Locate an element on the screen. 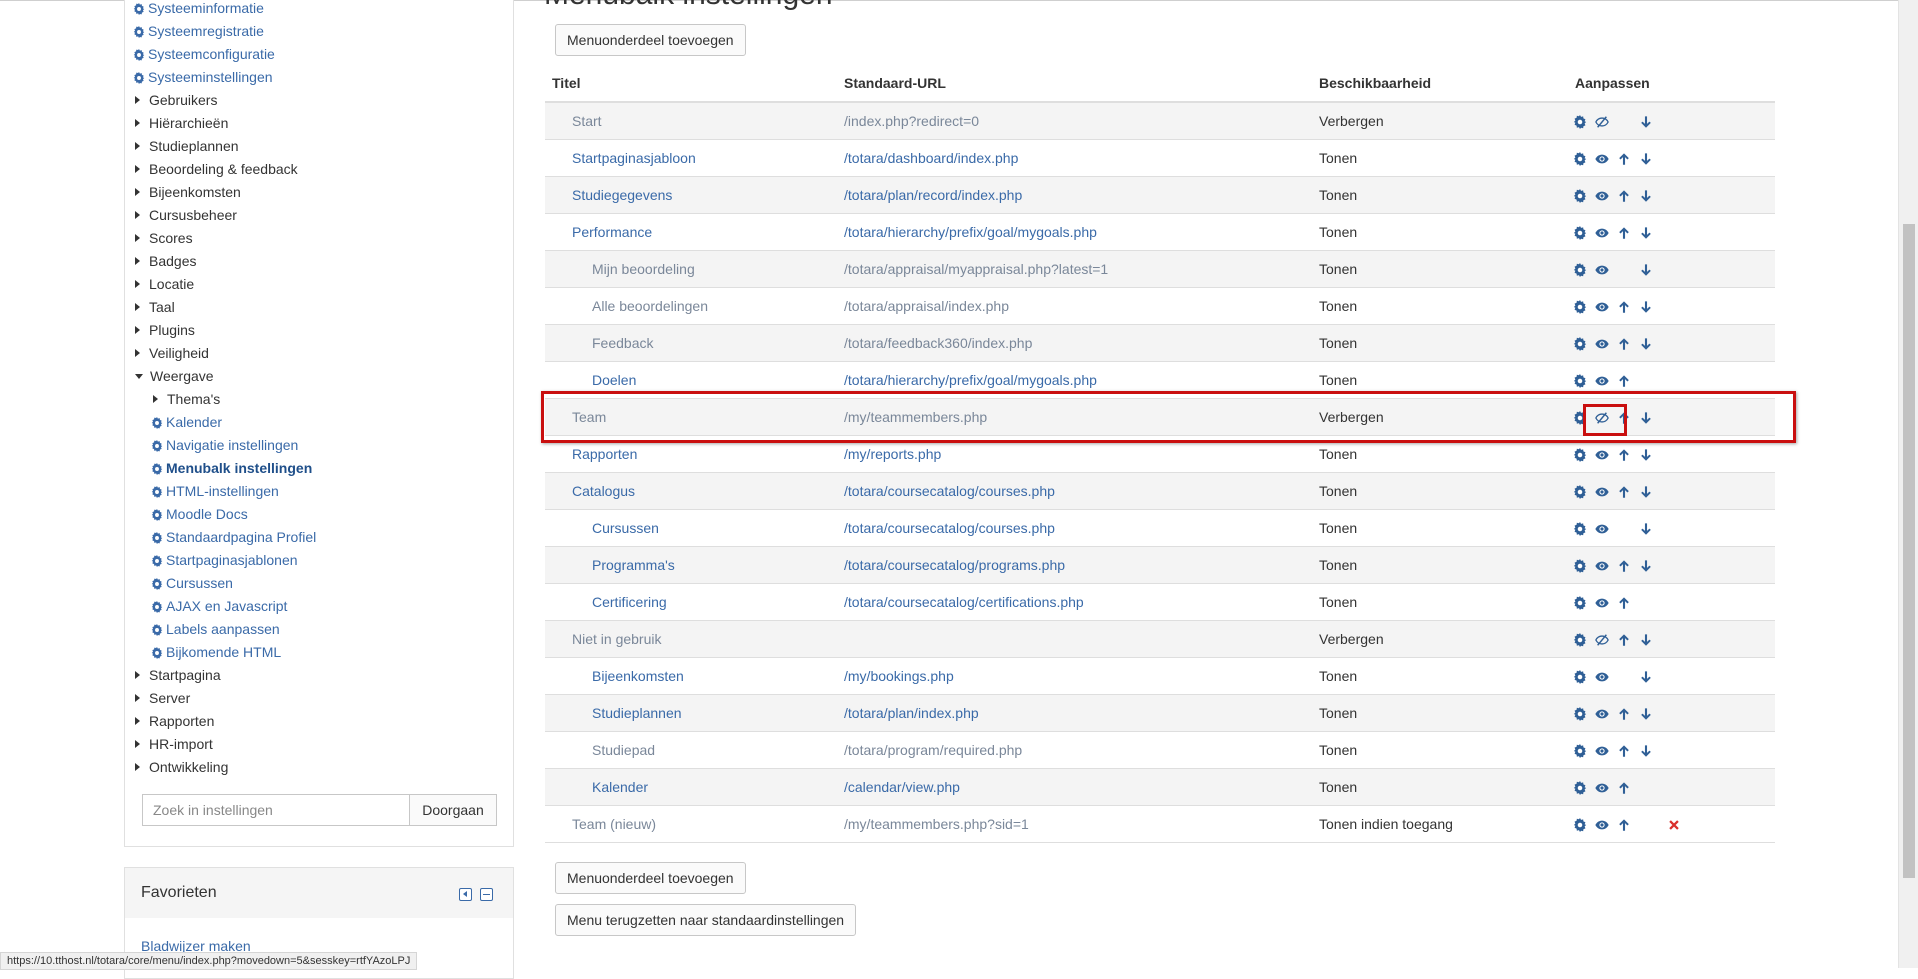  scrollbar-thumb is located at coordinates (1909, 551).